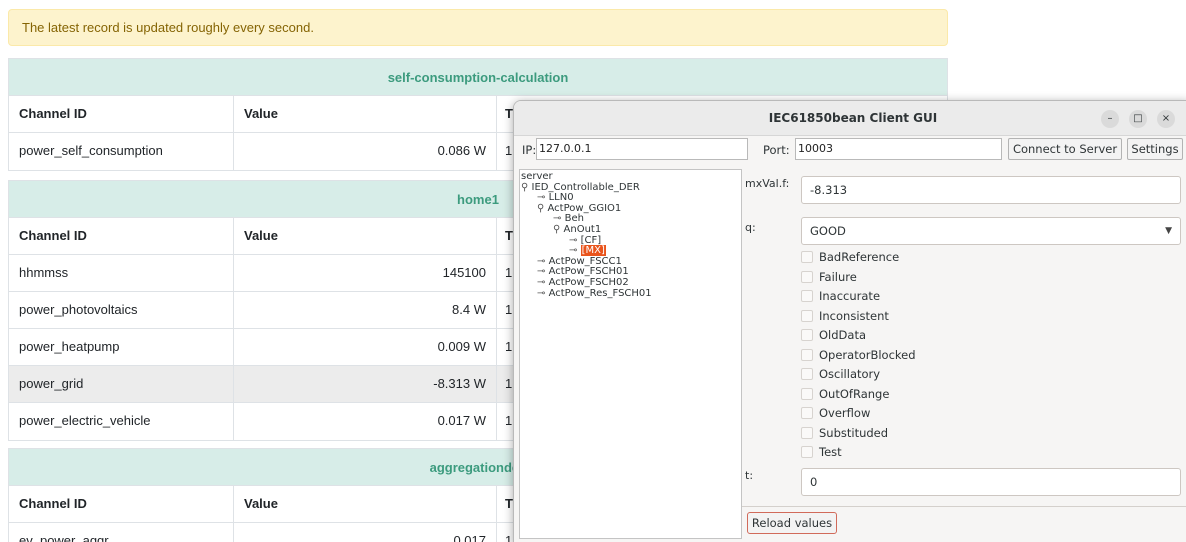  Describe the element at coordinates (365, 151) in the screenshot. I see `cell-value: 0.086 W` at that location.